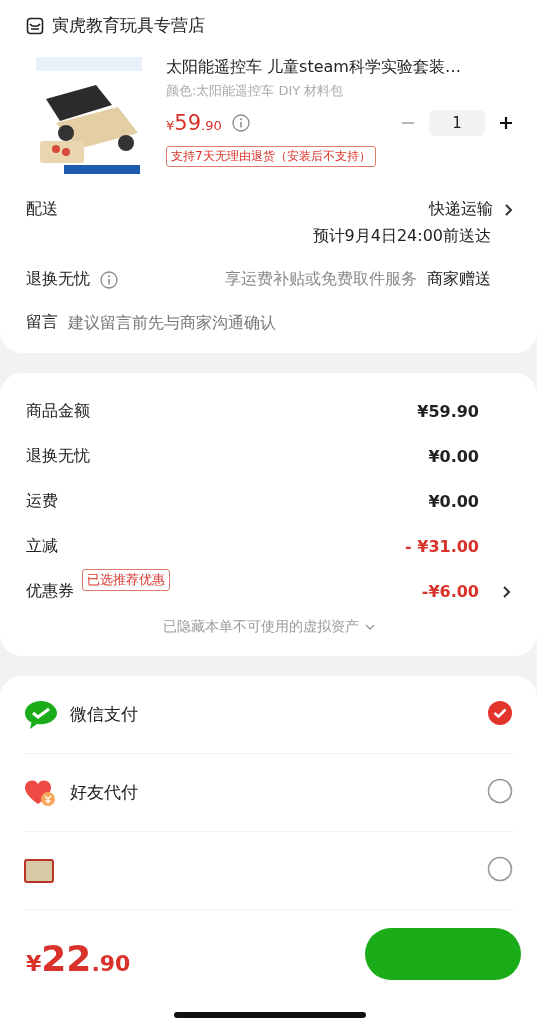  I want to click on delivery-eta: 预计9月4日24:00前送达, so click(401, 236).